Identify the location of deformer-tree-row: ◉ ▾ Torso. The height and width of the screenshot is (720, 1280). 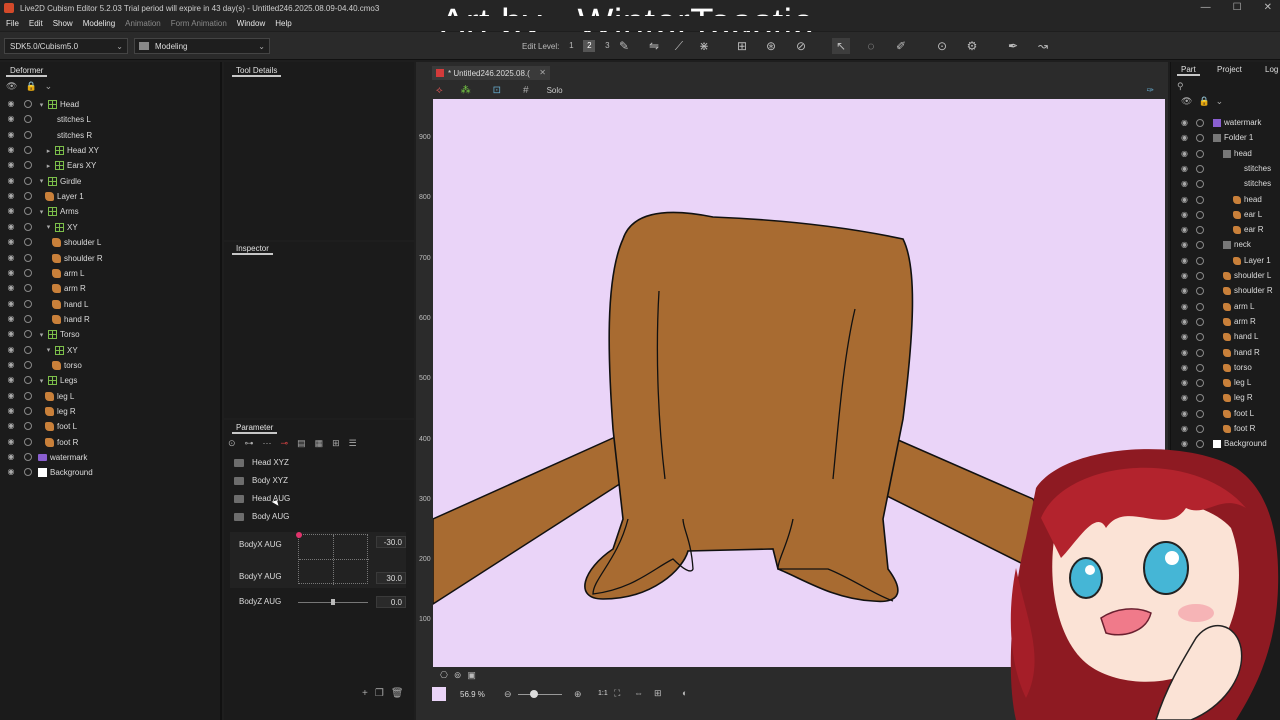
(110, 334).